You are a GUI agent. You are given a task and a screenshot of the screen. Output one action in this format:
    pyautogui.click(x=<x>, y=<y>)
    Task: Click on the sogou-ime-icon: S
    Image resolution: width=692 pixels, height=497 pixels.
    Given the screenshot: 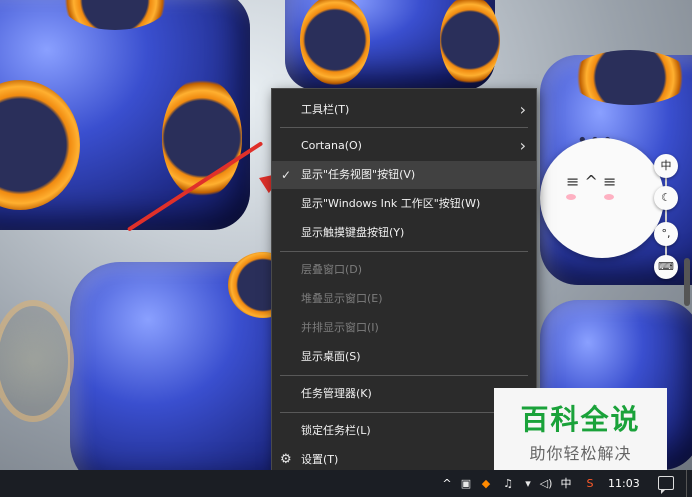 What is the action you would take?
    pyautogui.click(x=590, y=483)
    